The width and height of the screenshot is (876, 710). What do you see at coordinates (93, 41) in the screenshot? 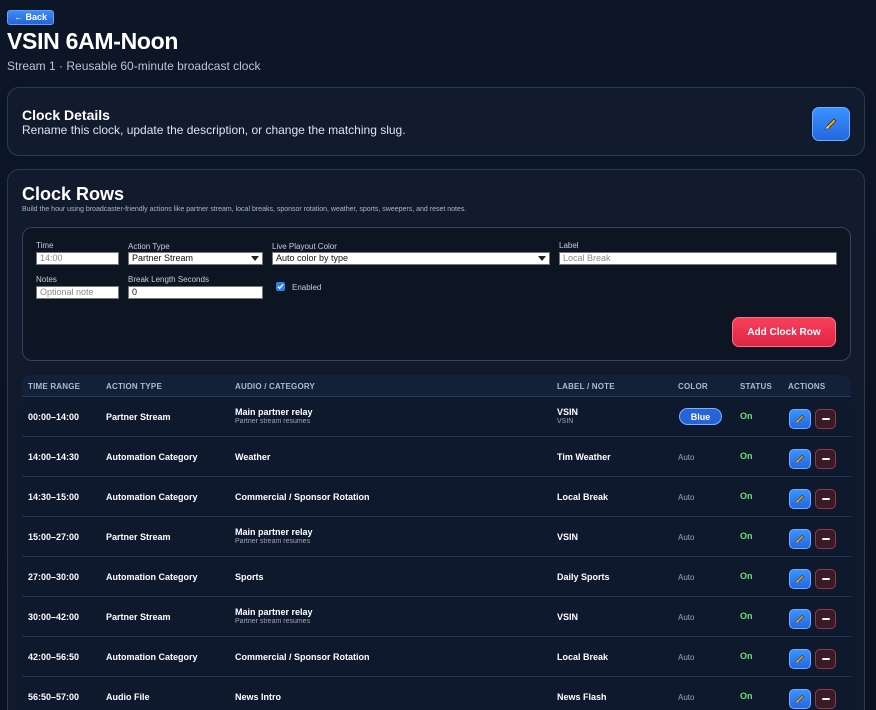
I see `page-title: VSIN 6AM-Noon` at bounding box center [93, 41].